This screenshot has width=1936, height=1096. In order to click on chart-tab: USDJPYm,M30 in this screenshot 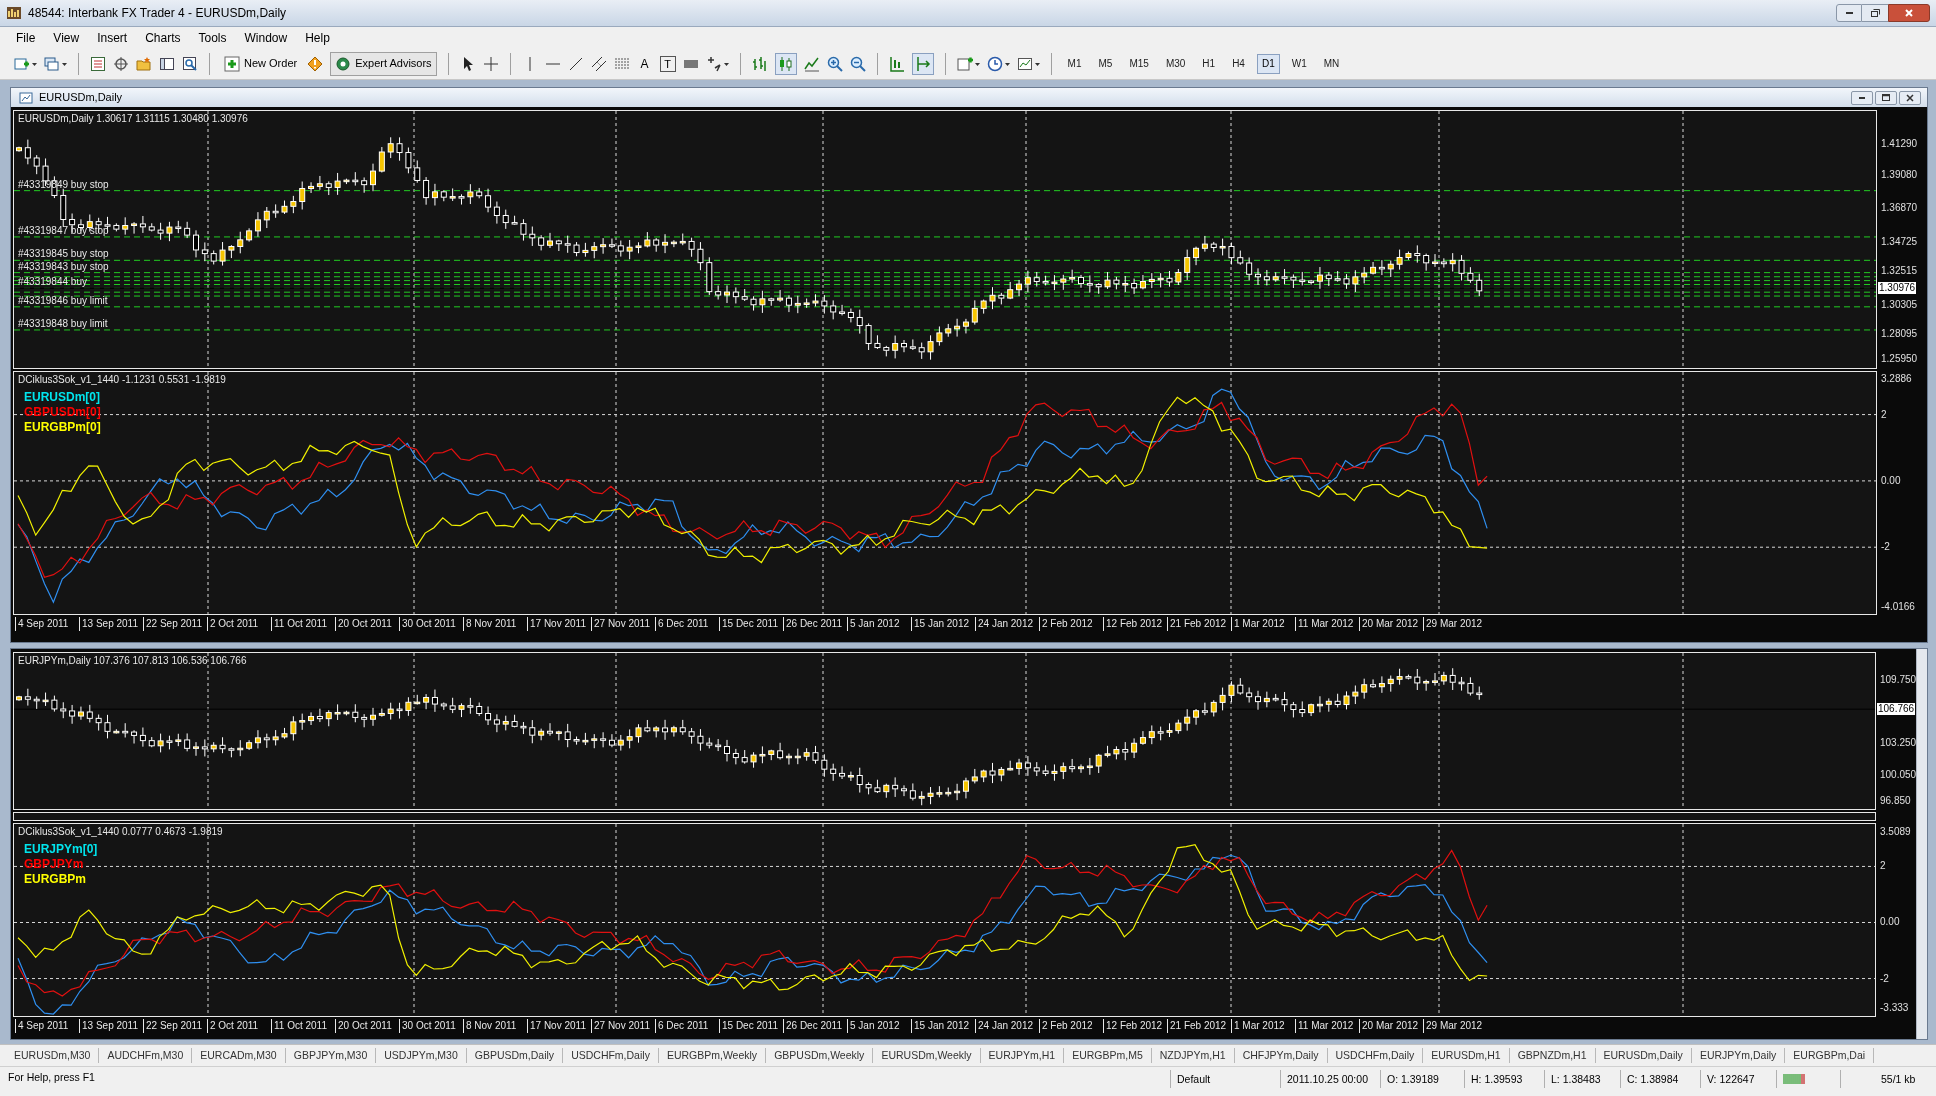, I will do `click(421, 1055)`.